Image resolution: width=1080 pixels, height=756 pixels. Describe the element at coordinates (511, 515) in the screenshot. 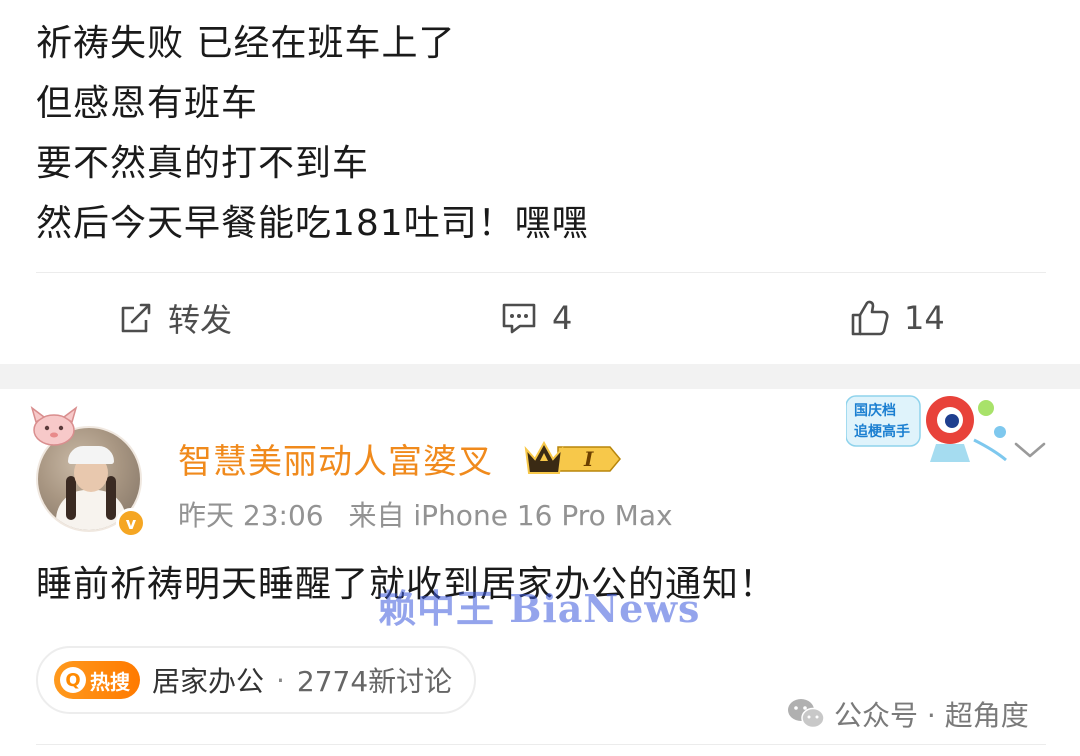

I see `post-source: 来自 iPhone 16 Pro Max` at that location.